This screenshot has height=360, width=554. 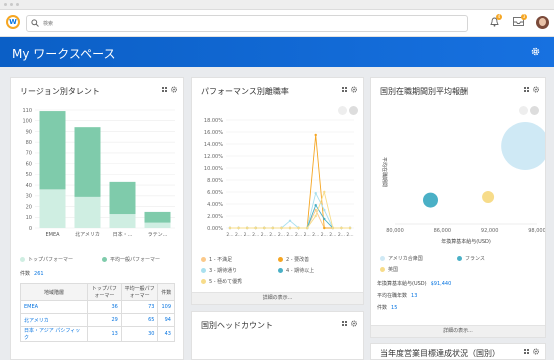 What do you see at coordinates (104, 320) in the screenshot?
I see `table-cell: 29` at bounding box center [104, 320].